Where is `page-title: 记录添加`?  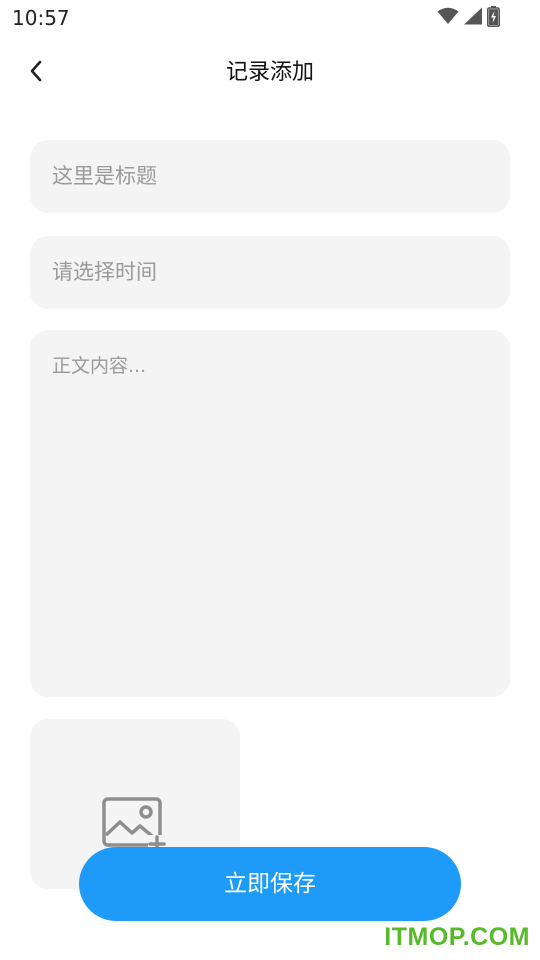 page-title: 记录添加 is located at coordinates (269, 72).